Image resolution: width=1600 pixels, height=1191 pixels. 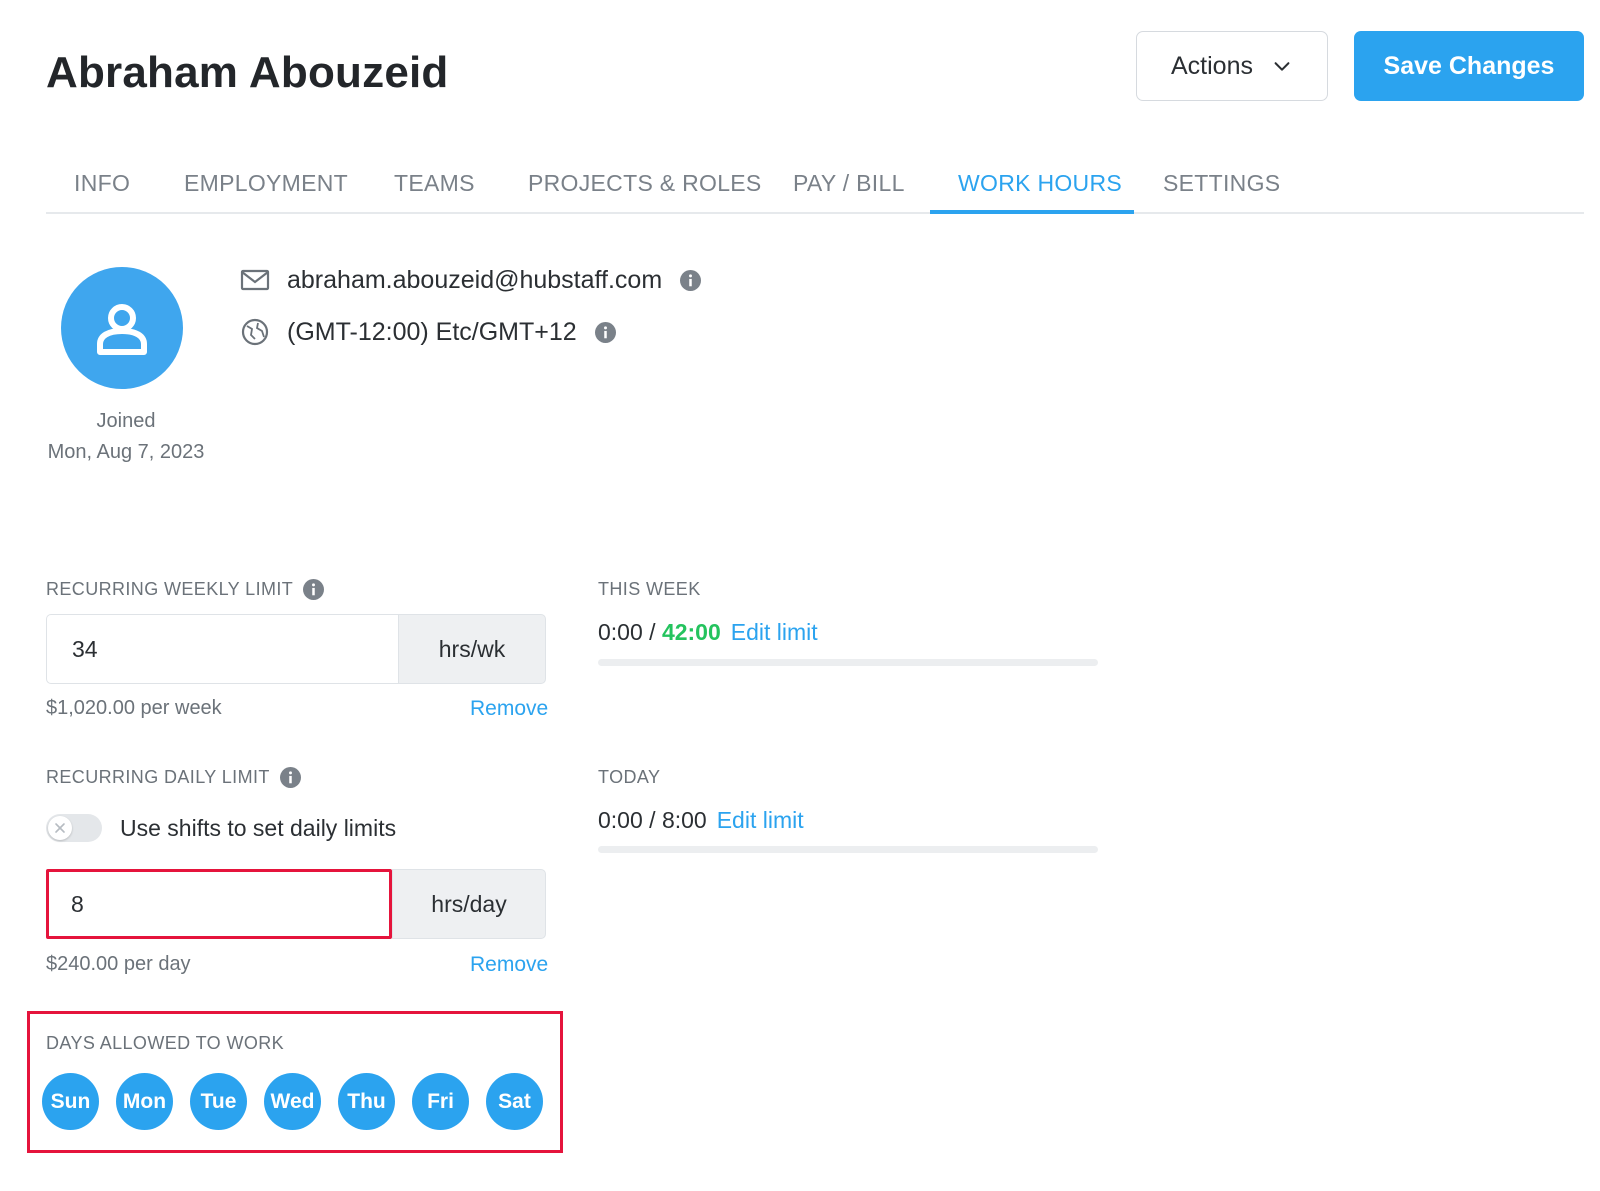 What do you see at coordinates (366, 1101) in the screenshot?
I see `day-thu: Thu` at bounding box center [366, 1101].